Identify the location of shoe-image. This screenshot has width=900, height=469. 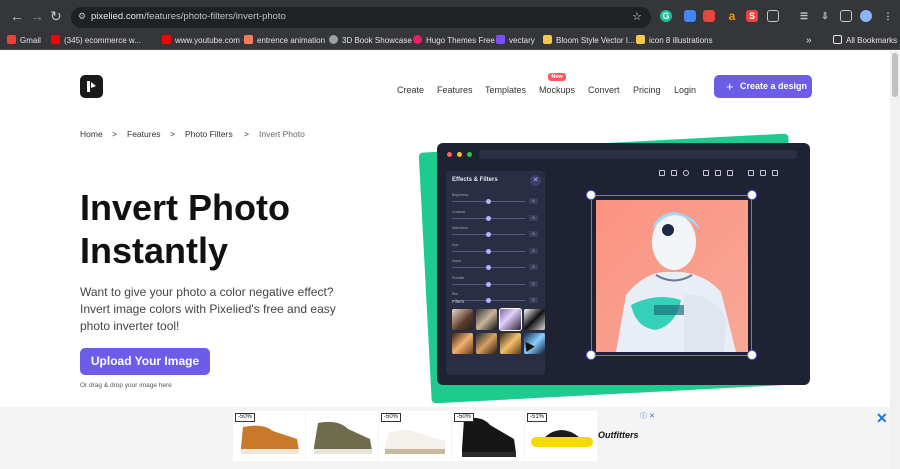
(343, 437).